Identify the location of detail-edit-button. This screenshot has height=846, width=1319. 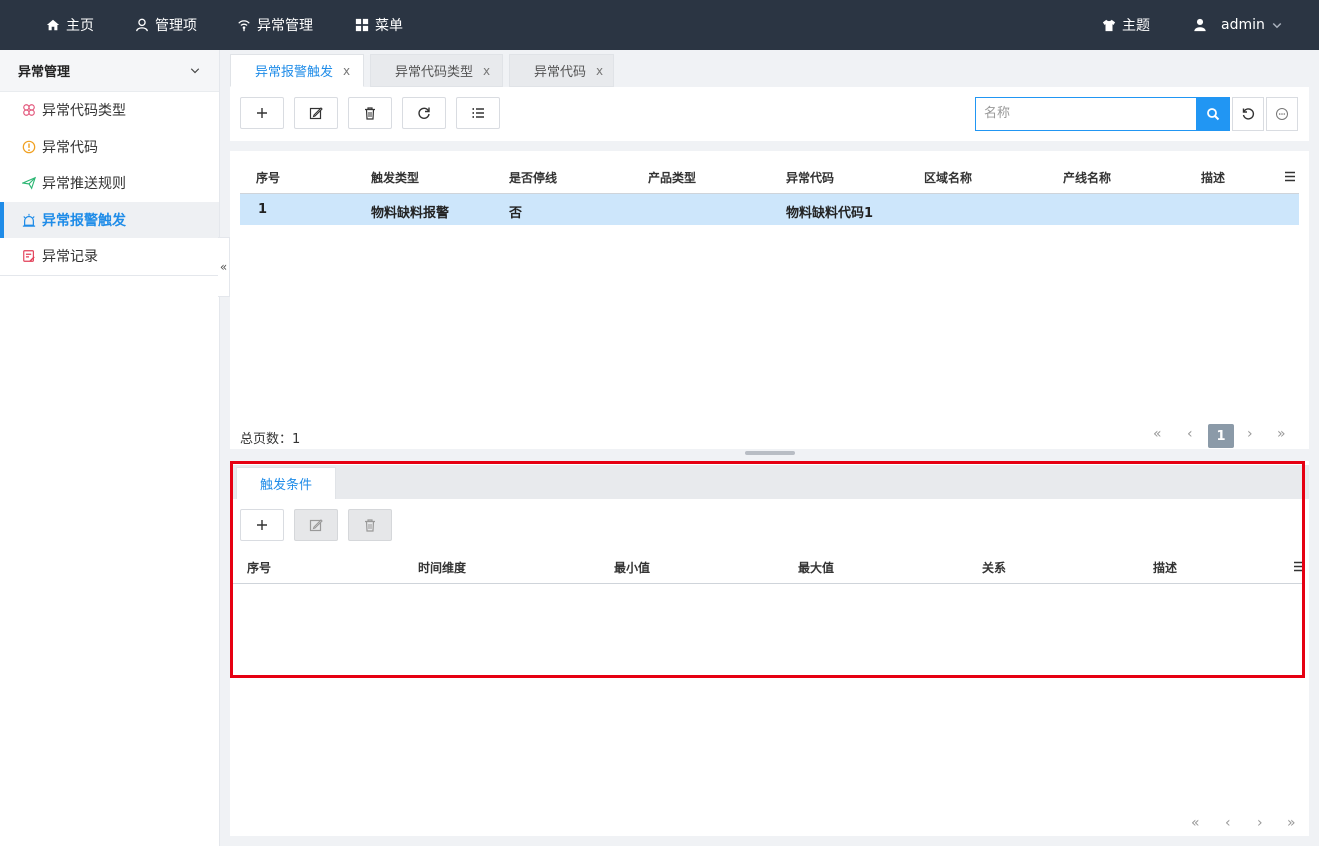
(316, 525).